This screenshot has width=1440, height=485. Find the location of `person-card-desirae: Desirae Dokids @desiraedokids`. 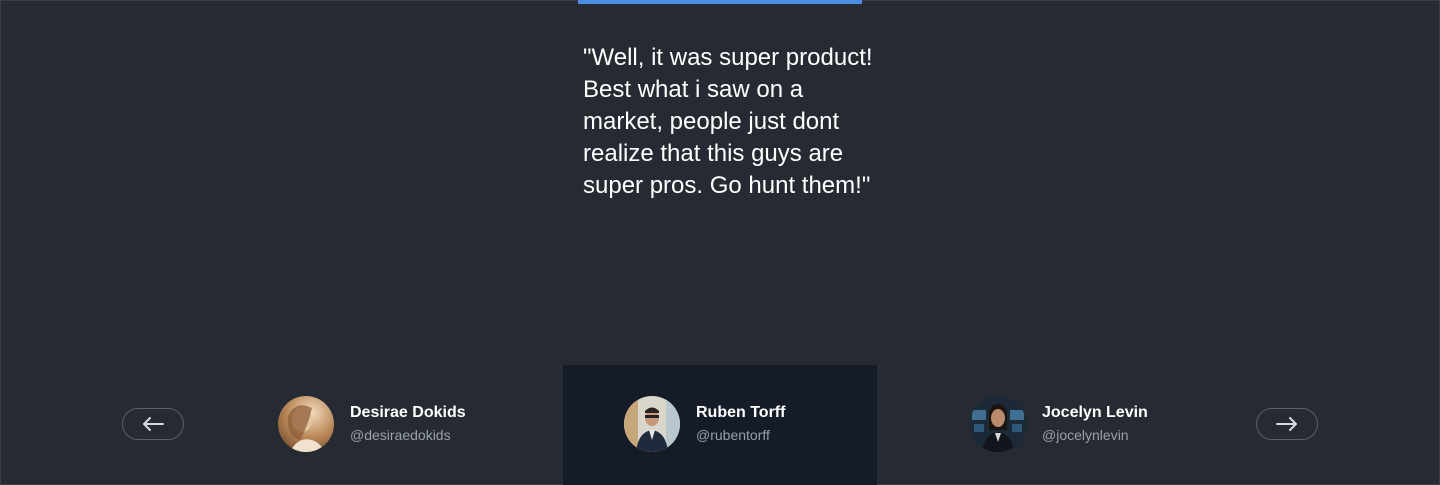

person-card-desirae: Desirae Dokids @desiraedokids is located at coordinates (372, 424).